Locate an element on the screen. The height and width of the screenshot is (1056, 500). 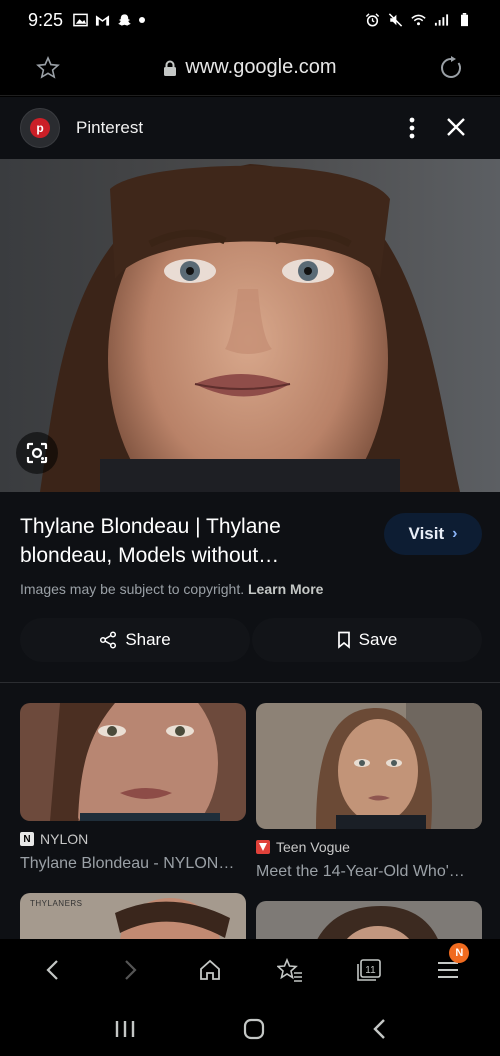
related-source: Teen Vogue is located at coordinates (313, 847).